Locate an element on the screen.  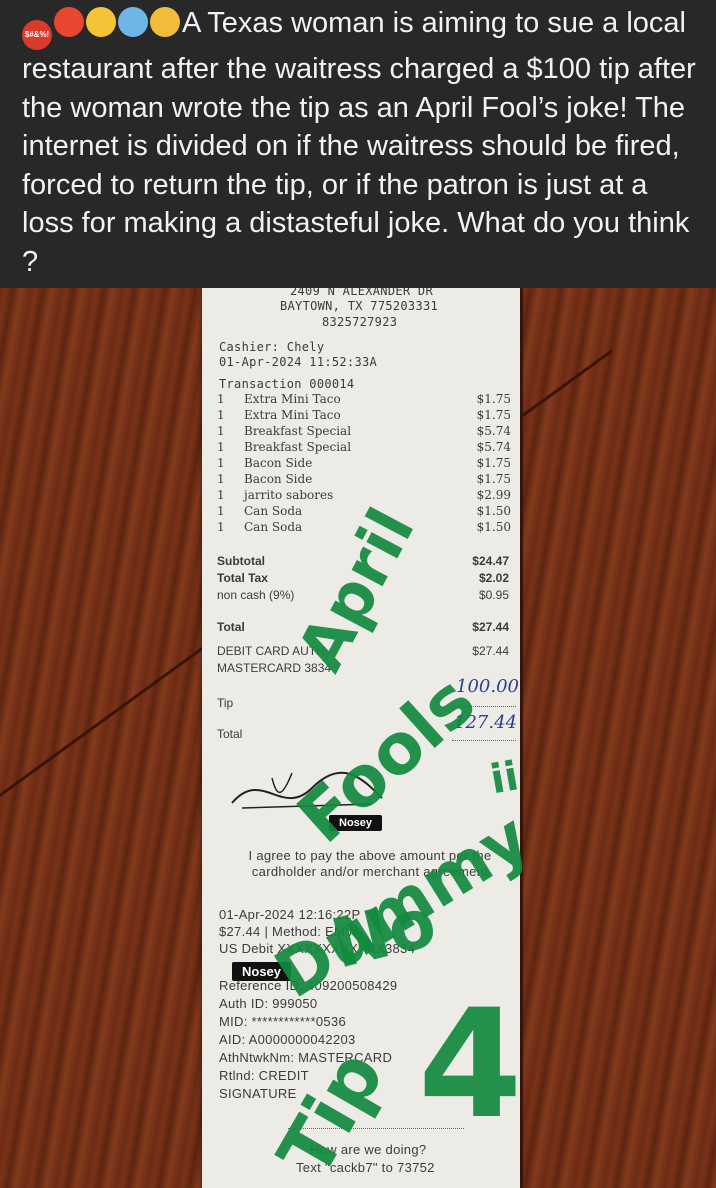
graffiti-four: 4 is located at coordinates (470, 1065).